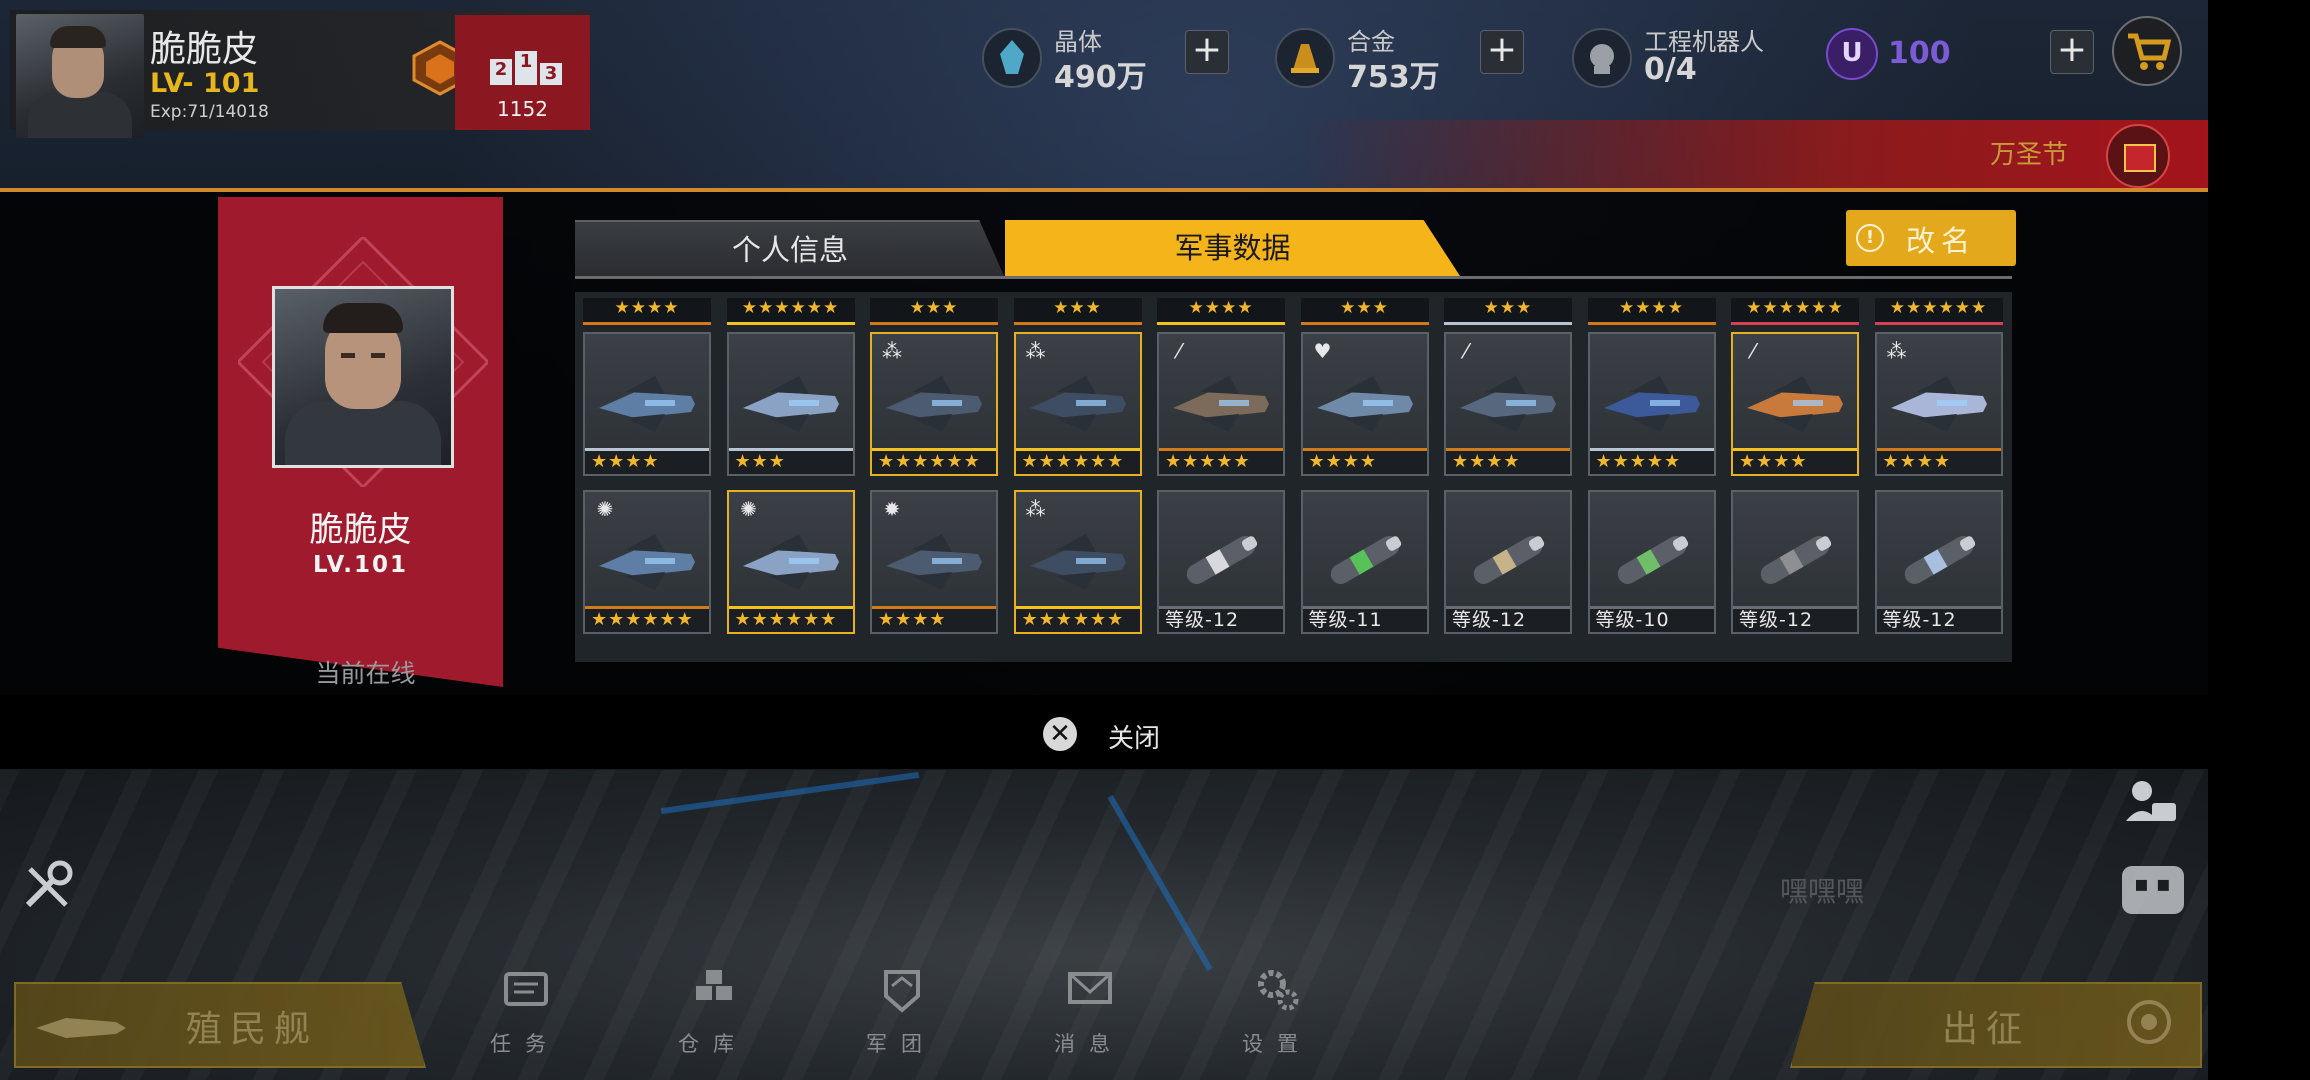 The height and width of the screenshot is (1080, 2310). I want to click on ship-class-badge-icon: ✹, so click(892, 509).